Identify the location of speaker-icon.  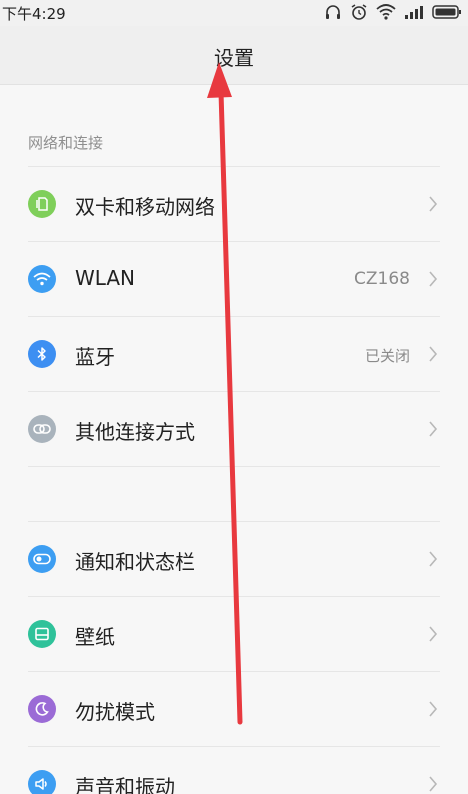
(42, 782).